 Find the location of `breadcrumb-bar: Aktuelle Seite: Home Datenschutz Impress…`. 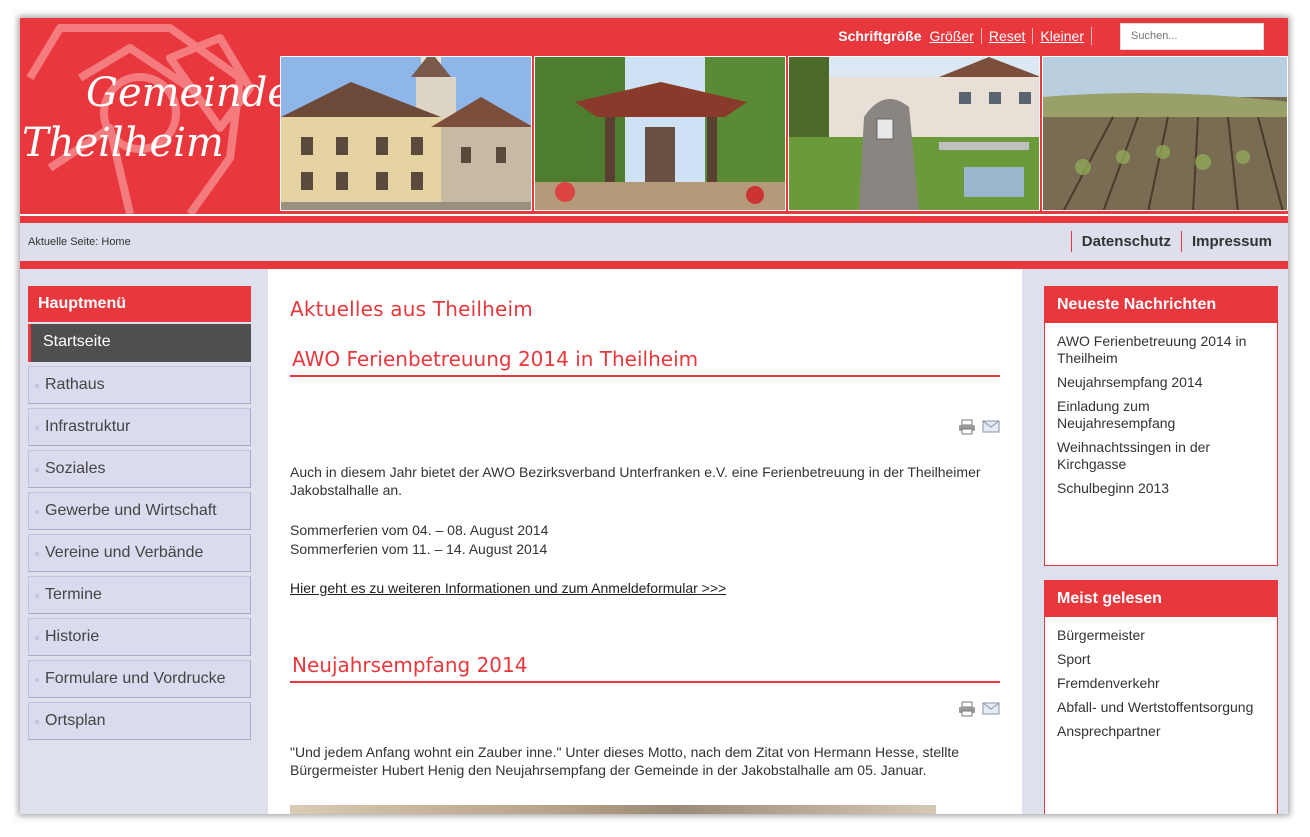

breadcrumb-bar: Aktuelle Seite: Home Datenschutz Impress… is located at coordinates (654, 242).